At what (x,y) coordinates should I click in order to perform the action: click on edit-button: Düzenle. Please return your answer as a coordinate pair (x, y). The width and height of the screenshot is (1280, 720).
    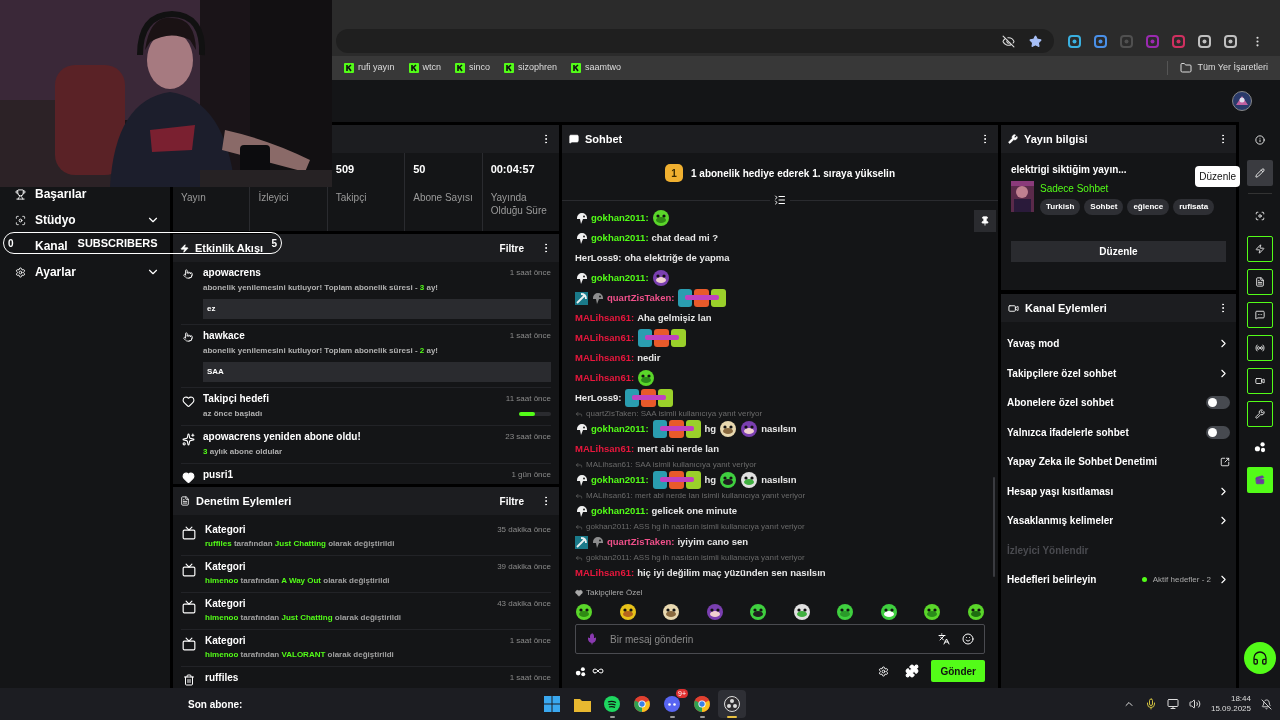
    Looking at the image, I should click on (1118, 251).